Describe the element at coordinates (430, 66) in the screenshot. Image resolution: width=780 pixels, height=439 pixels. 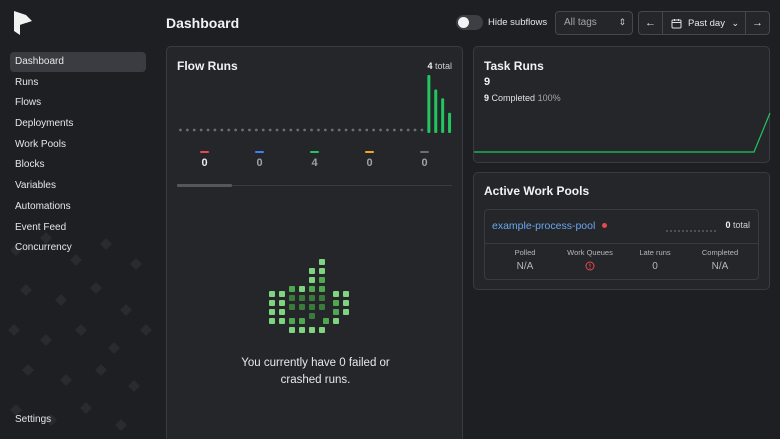
I see `flow-runs-total-count: 4` at that location.